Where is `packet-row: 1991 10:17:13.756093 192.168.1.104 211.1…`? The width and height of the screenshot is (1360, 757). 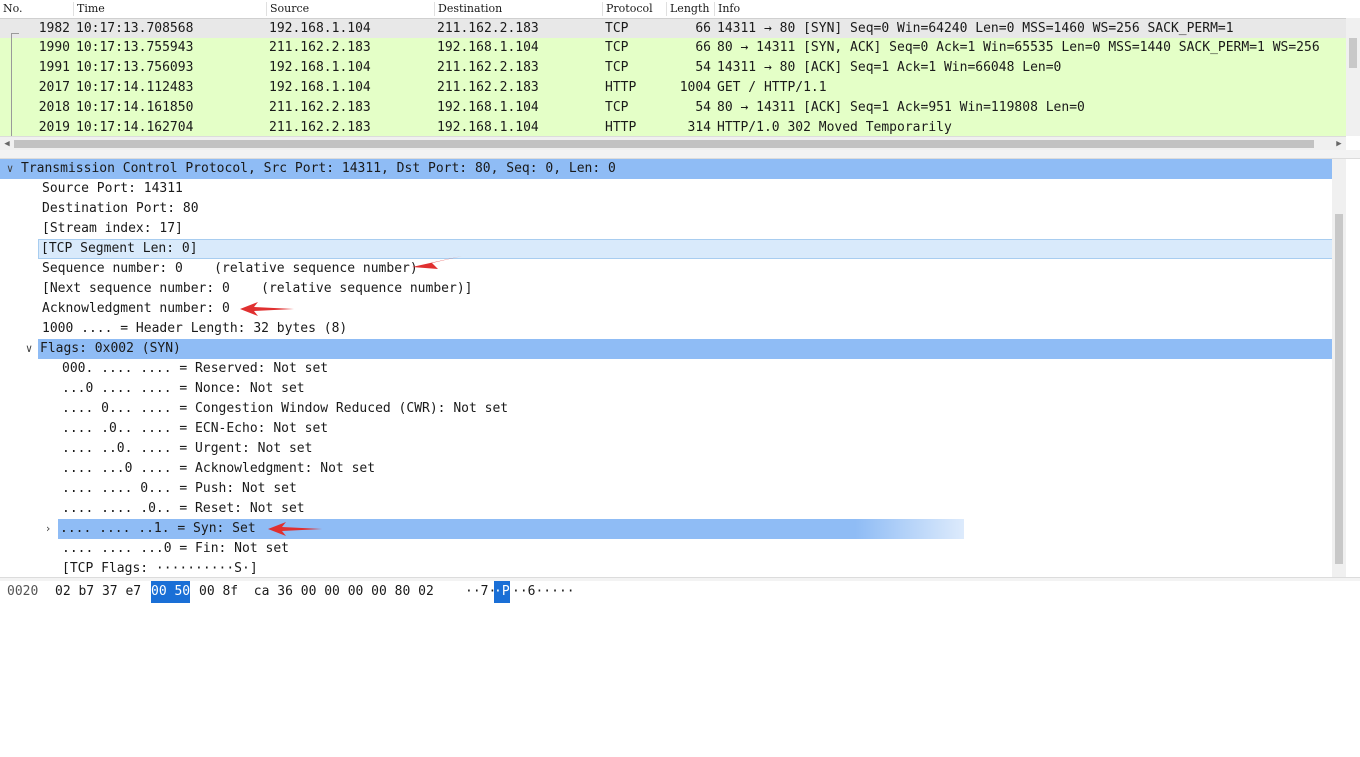
packet-row: 1991 10:17:13.756093 192.168.1.104 211.1… is located at coordinates (673, 68).